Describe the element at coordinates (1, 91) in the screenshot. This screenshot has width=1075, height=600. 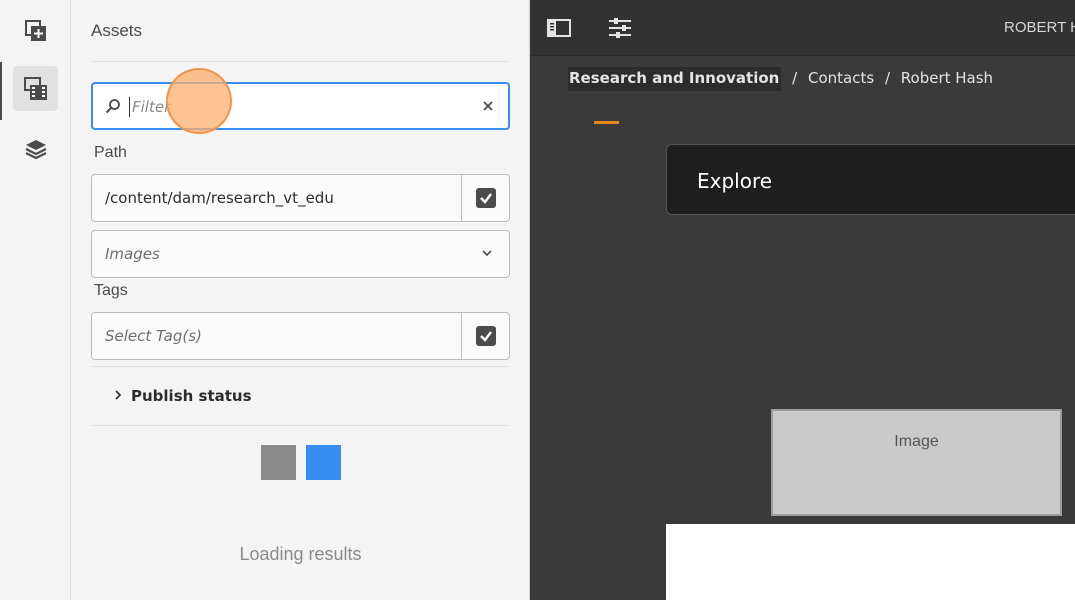
I see `rail-active-indicator` at that location.